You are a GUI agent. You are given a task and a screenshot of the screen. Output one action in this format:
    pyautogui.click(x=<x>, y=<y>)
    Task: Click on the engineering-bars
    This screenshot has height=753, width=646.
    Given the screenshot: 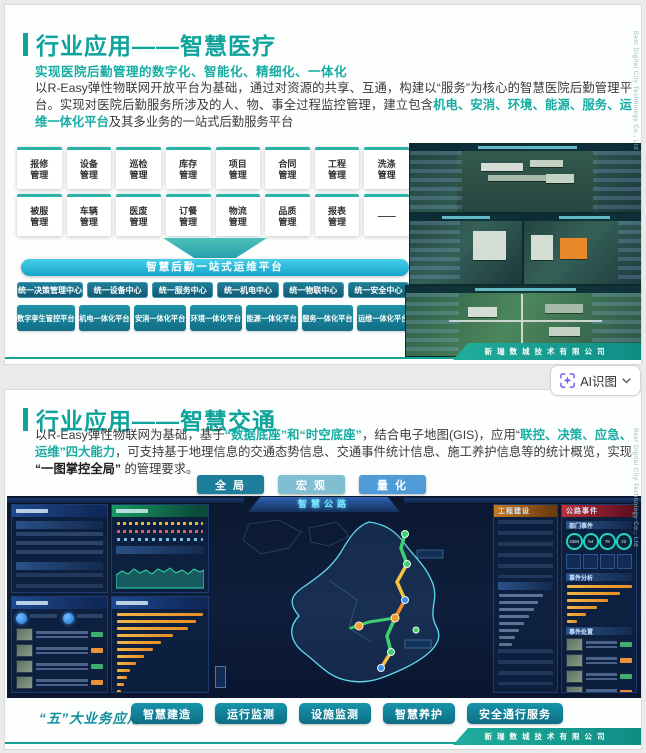 What is the action you would take?
    pyautogui.click(x=525, y=620)
    